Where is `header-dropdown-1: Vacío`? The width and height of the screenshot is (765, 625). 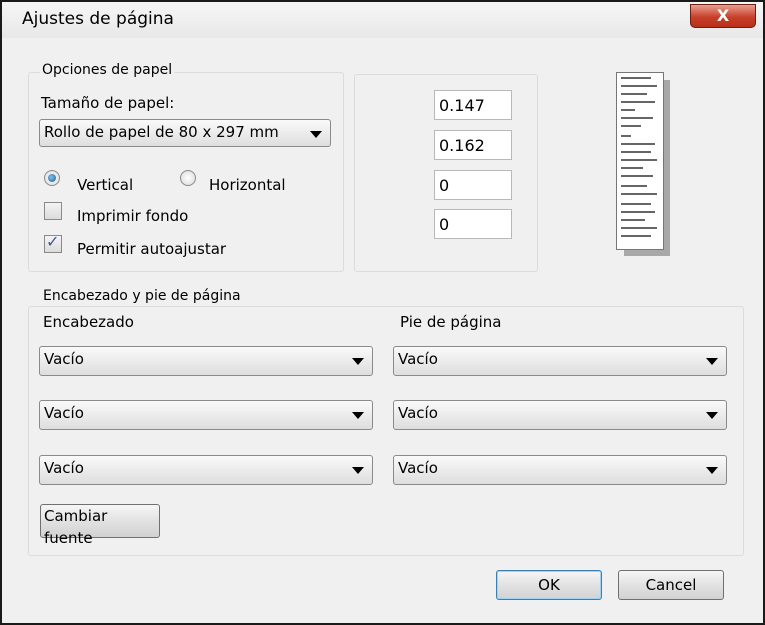 header-dropdown-1: Vacío is located at coordinates (206, 361).